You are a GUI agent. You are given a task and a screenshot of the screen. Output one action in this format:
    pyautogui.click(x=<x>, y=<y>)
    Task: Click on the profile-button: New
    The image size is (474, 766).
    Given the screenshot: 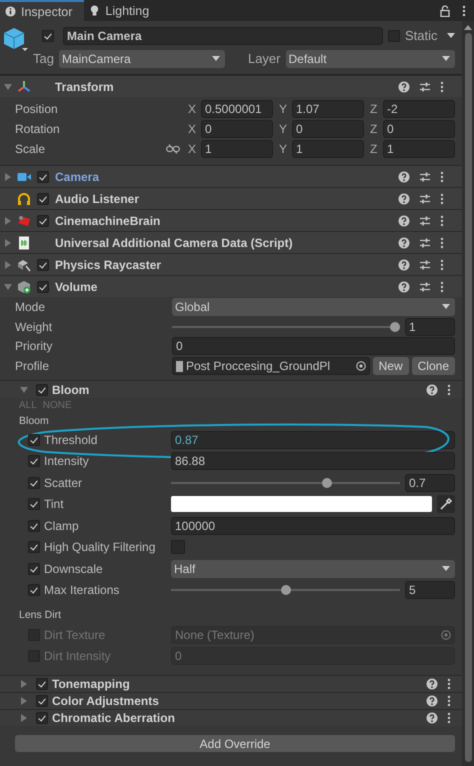 What is the action you would take?
    pyautogui.click(x=390, y=366)
    